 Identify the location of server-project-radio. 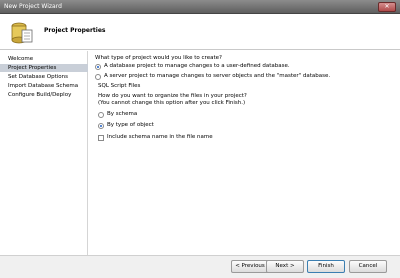
(98, 77).